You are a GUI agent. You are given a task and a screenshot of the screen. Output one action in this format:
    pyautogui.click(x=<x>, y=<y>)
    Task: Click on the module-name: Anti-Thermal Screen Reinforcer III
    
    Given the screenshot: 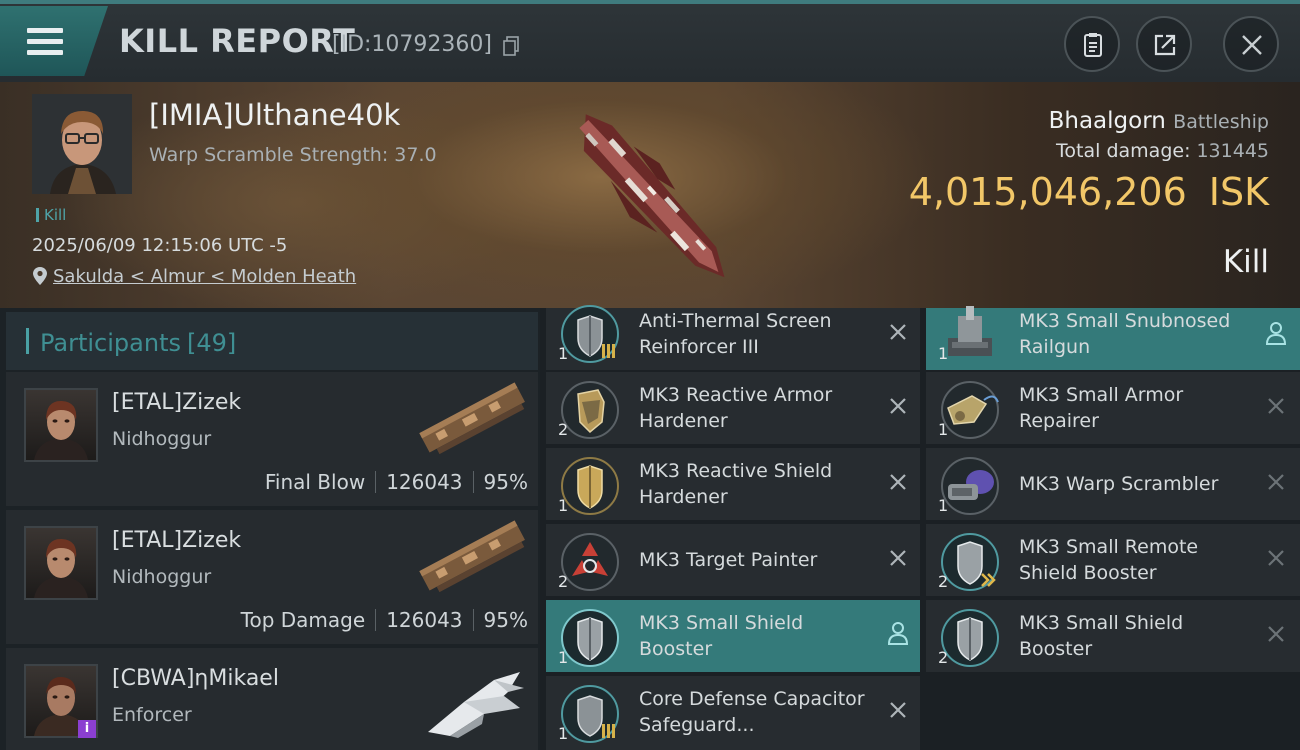 What is the action you would take?
    pyautogui.click(x=735, y=334)
    